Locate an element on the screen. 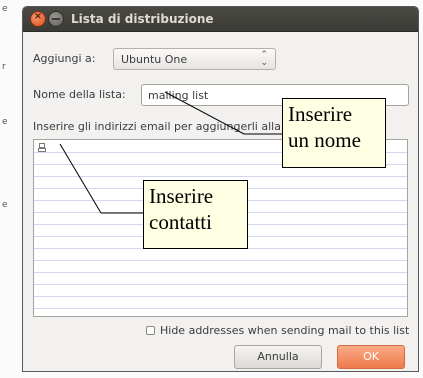  close-button: × is located at coordinates (38, 18).